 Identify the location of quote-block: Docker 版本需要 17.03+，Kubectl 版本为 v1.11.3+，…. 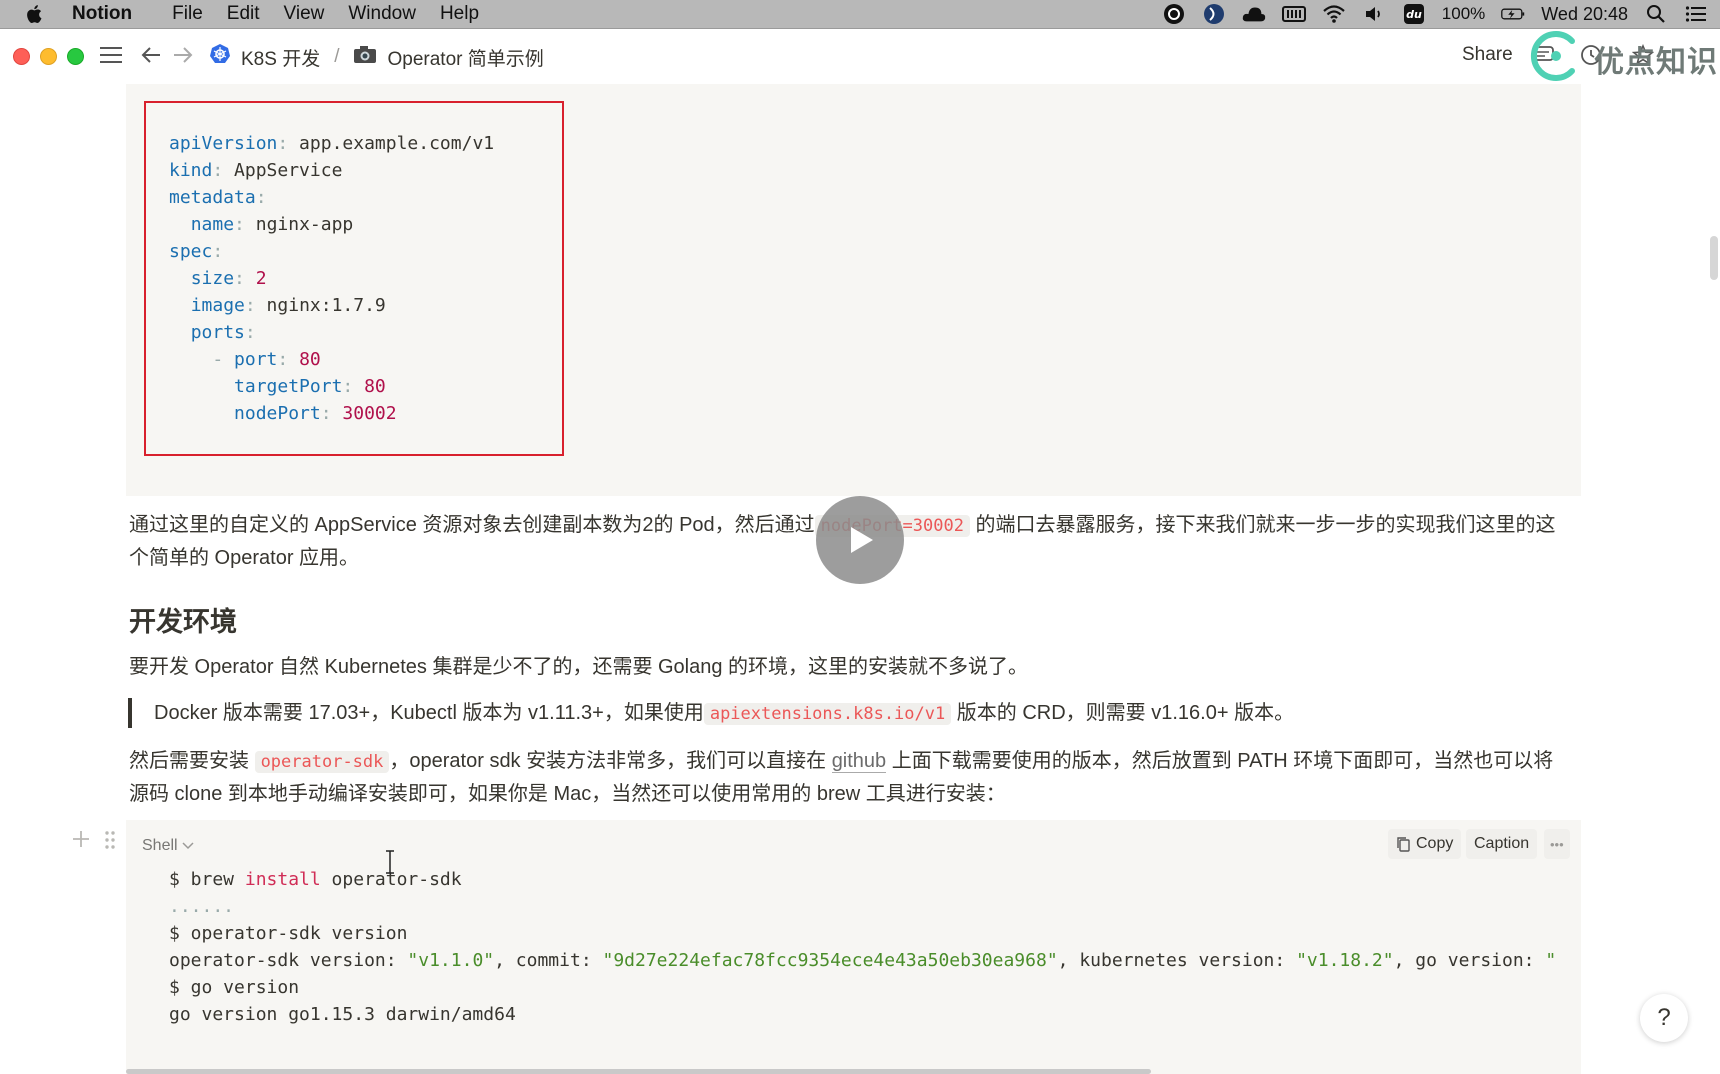
(854, 713).